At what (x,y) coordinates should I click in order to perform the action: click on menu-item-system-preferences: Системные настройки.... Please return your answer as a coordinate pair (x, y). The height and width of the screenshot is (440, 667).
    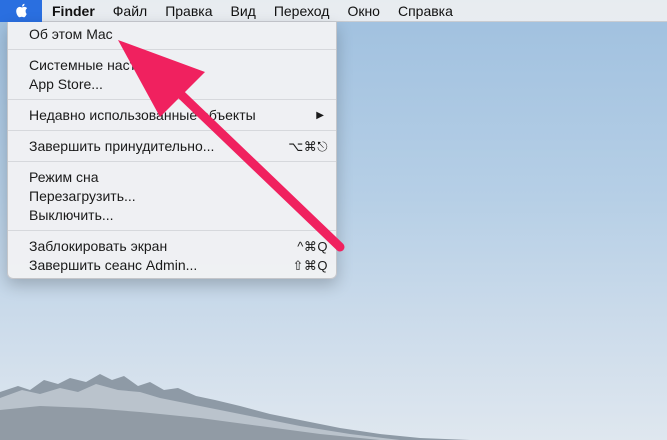
    Looking at the image, I should click on (172, 65).